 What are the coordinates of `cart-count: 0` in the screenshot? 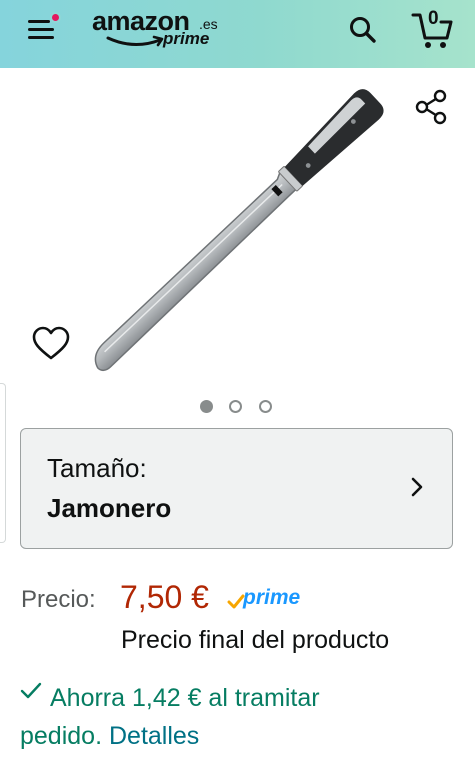 It's located at (433, 18).